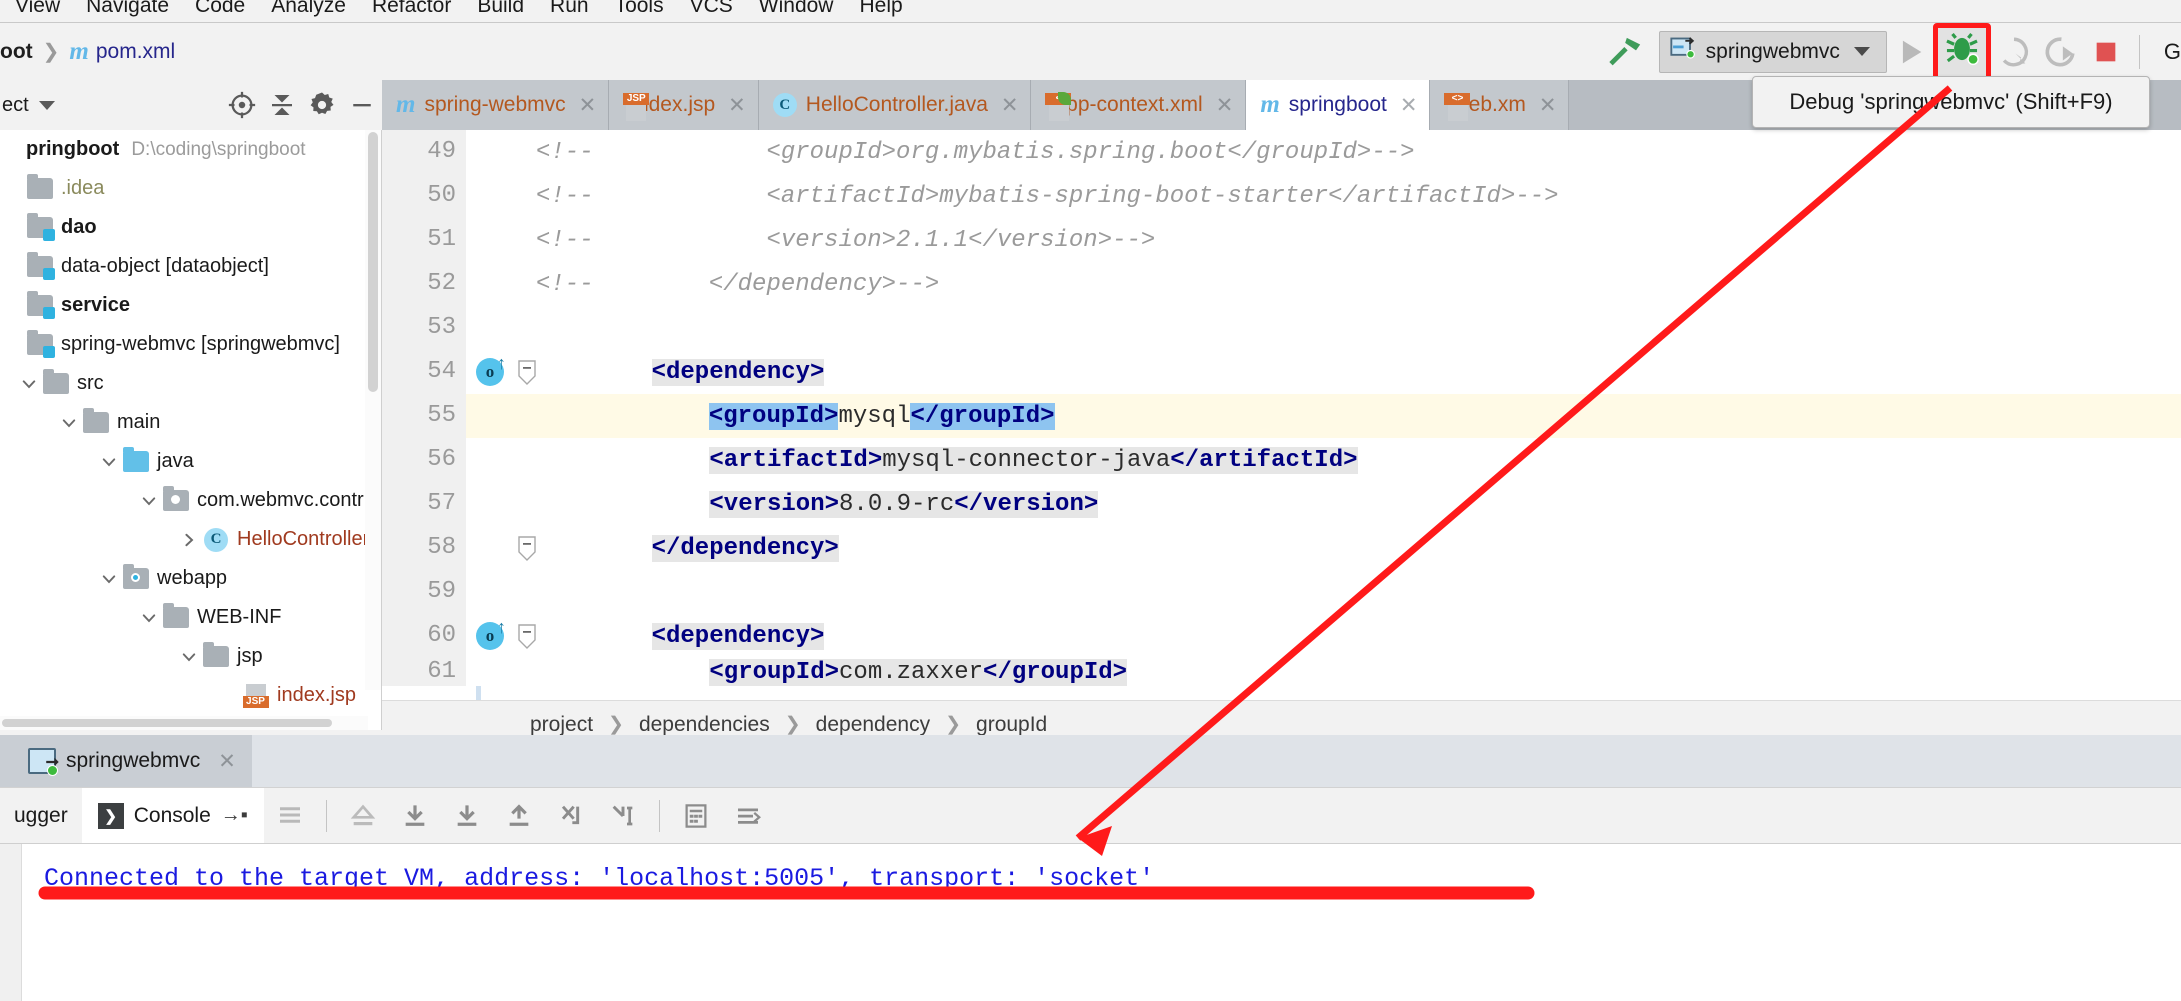 This screenshot has width=2181, height=1001. I want to click on debugger-tab-label: ugger, so click(41, 816).